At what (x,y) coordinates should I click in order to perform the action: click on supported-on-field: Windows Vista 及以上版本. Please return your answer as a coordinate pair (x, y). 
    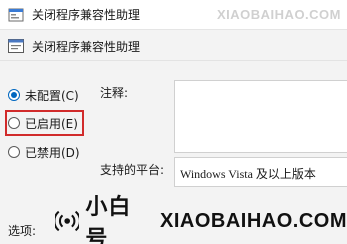
    Looking at the image, I should click on (260, 172).